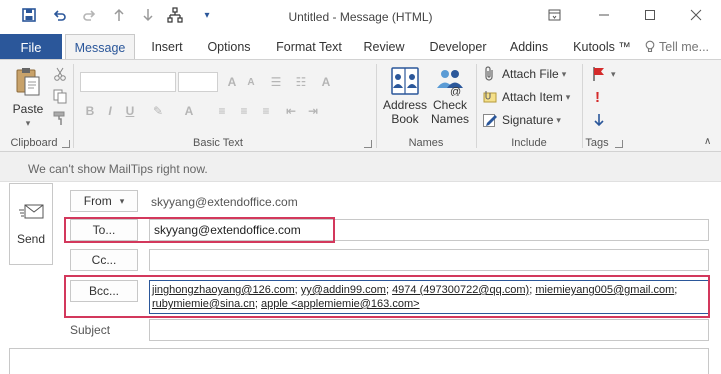 The image size is (721, 374). I want to click on subject-field, so click(429, 330).